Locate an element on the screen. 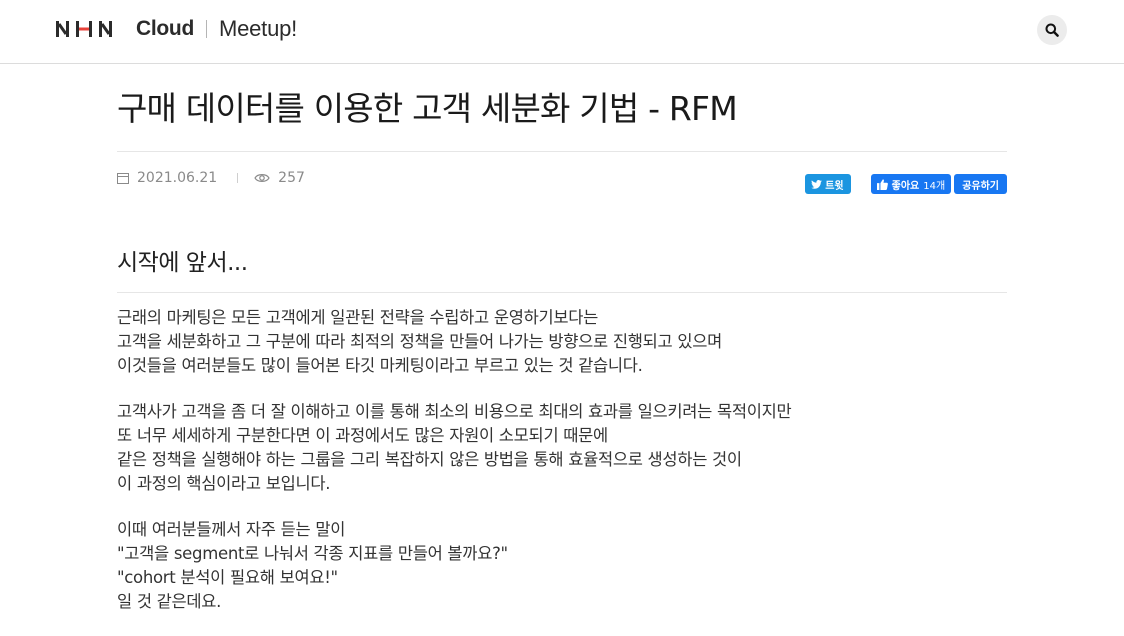  paragraph-line: 또 너무 세세하게 구분한다면 이 과정에서도 많은 자원이 소모되기 때문에 is located at coordinates (362, 435).